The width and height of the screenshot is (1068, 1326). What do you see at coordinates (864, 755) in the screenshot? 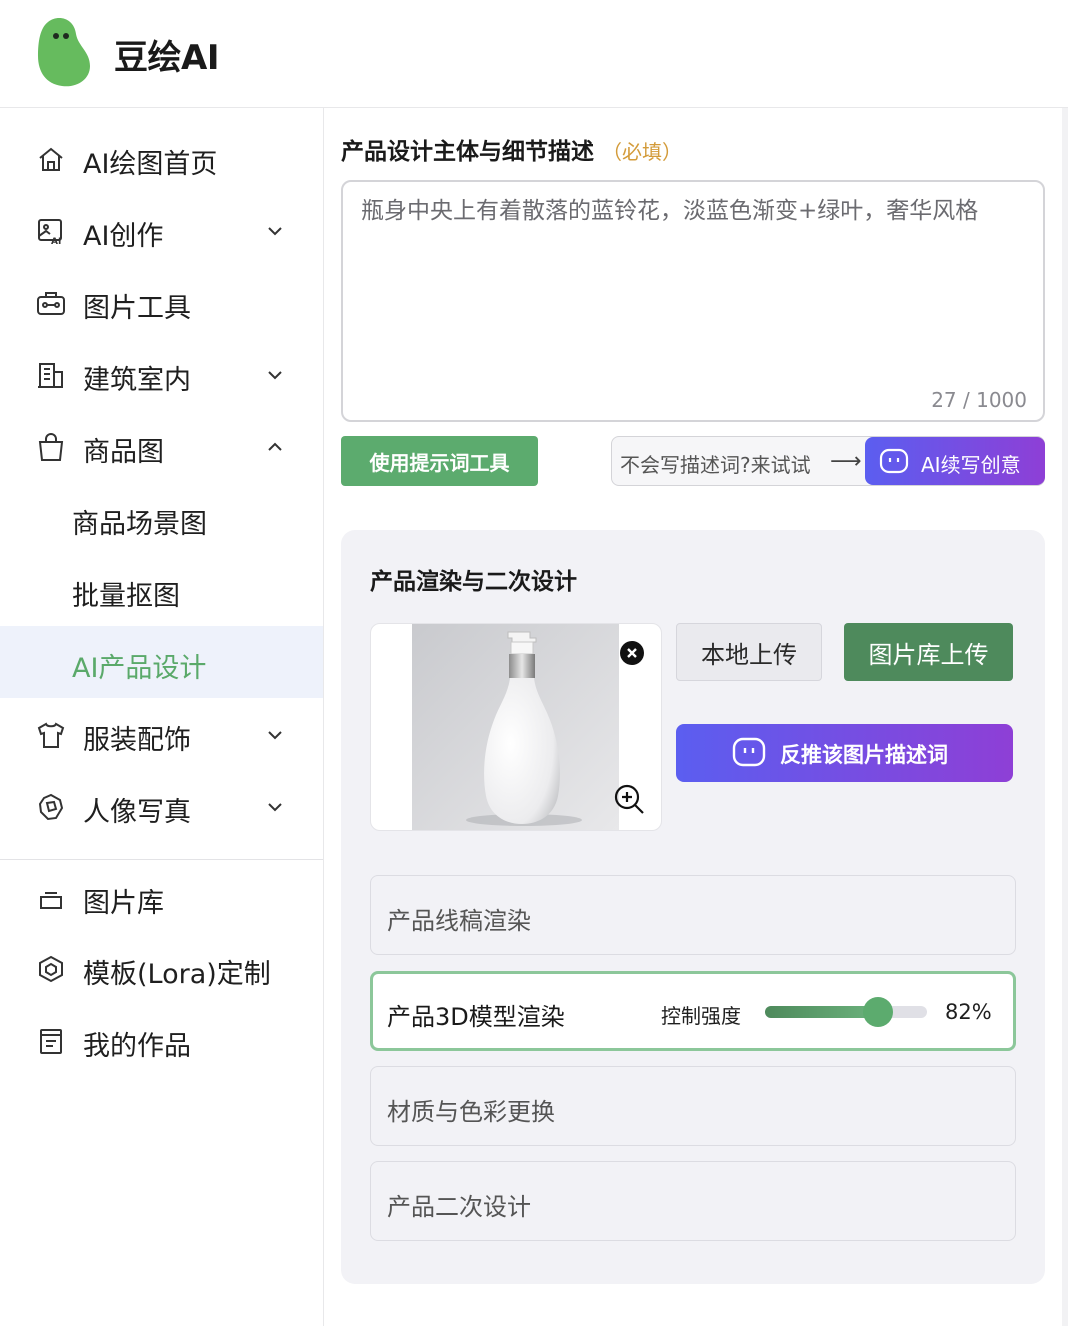
I see `reverse-prompt-label: 反推该图片描述词` at bounding box center [864, 755].